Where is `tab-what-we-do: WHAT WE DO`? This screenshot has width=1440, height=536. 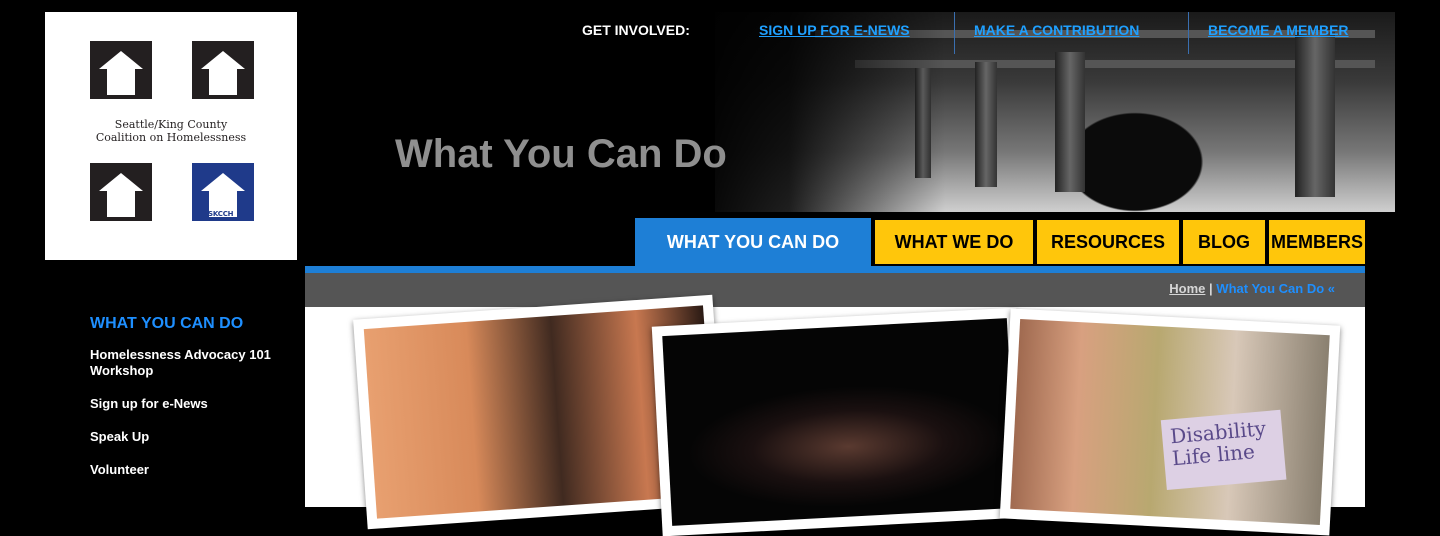 tab-what-we-do: WHAT WE DO is located at coordinates (954, 242).